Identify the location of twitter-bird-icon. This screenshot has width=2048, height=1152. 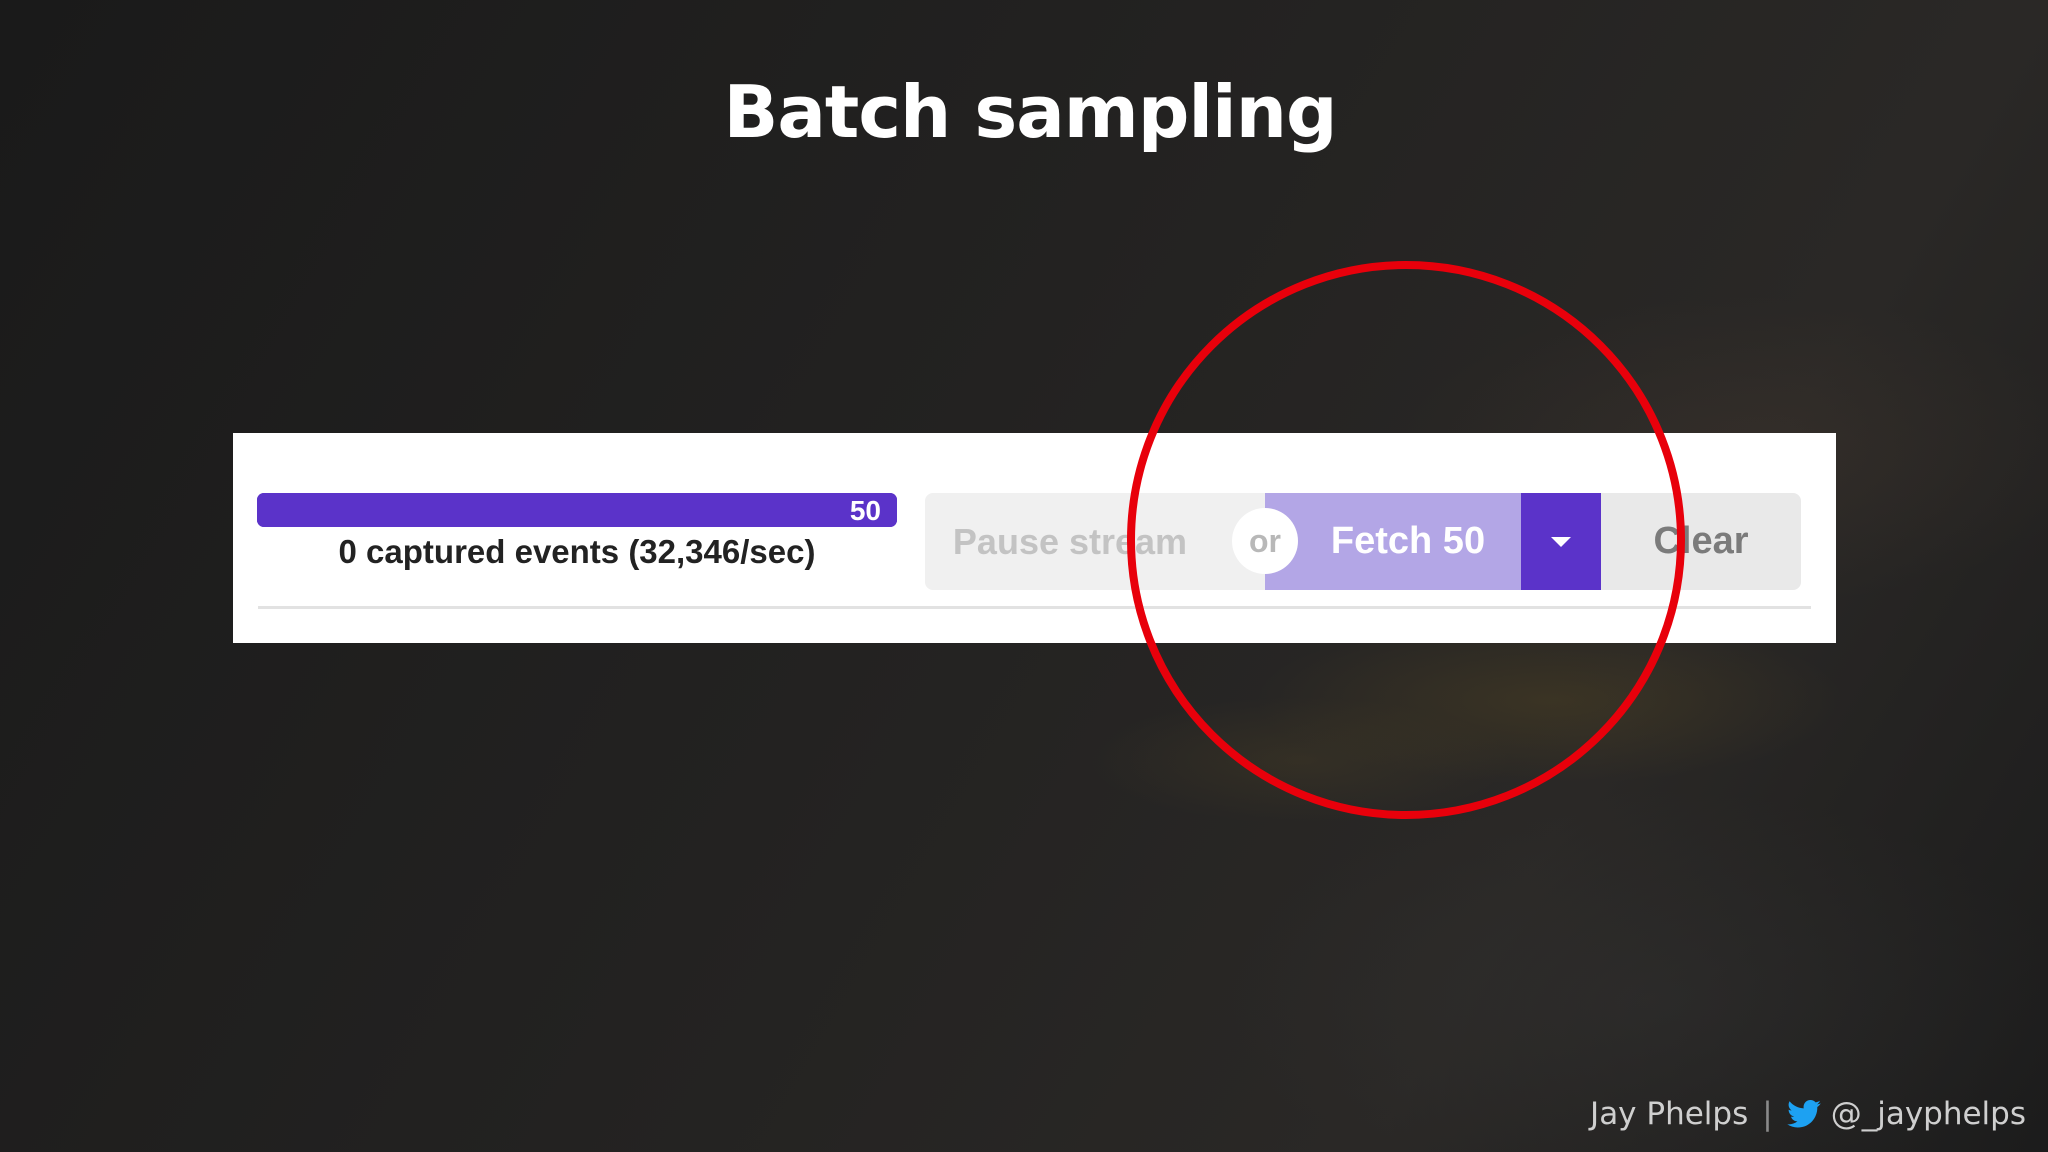
(1803, 1114).